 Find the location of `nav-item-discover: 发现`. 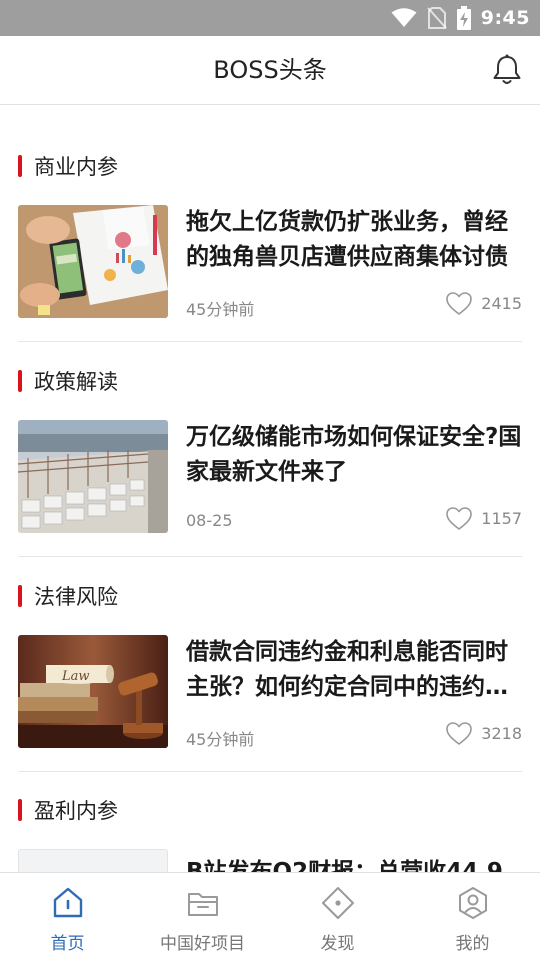

nav-item-discover: 发现 is located at coordinates (337, 916).